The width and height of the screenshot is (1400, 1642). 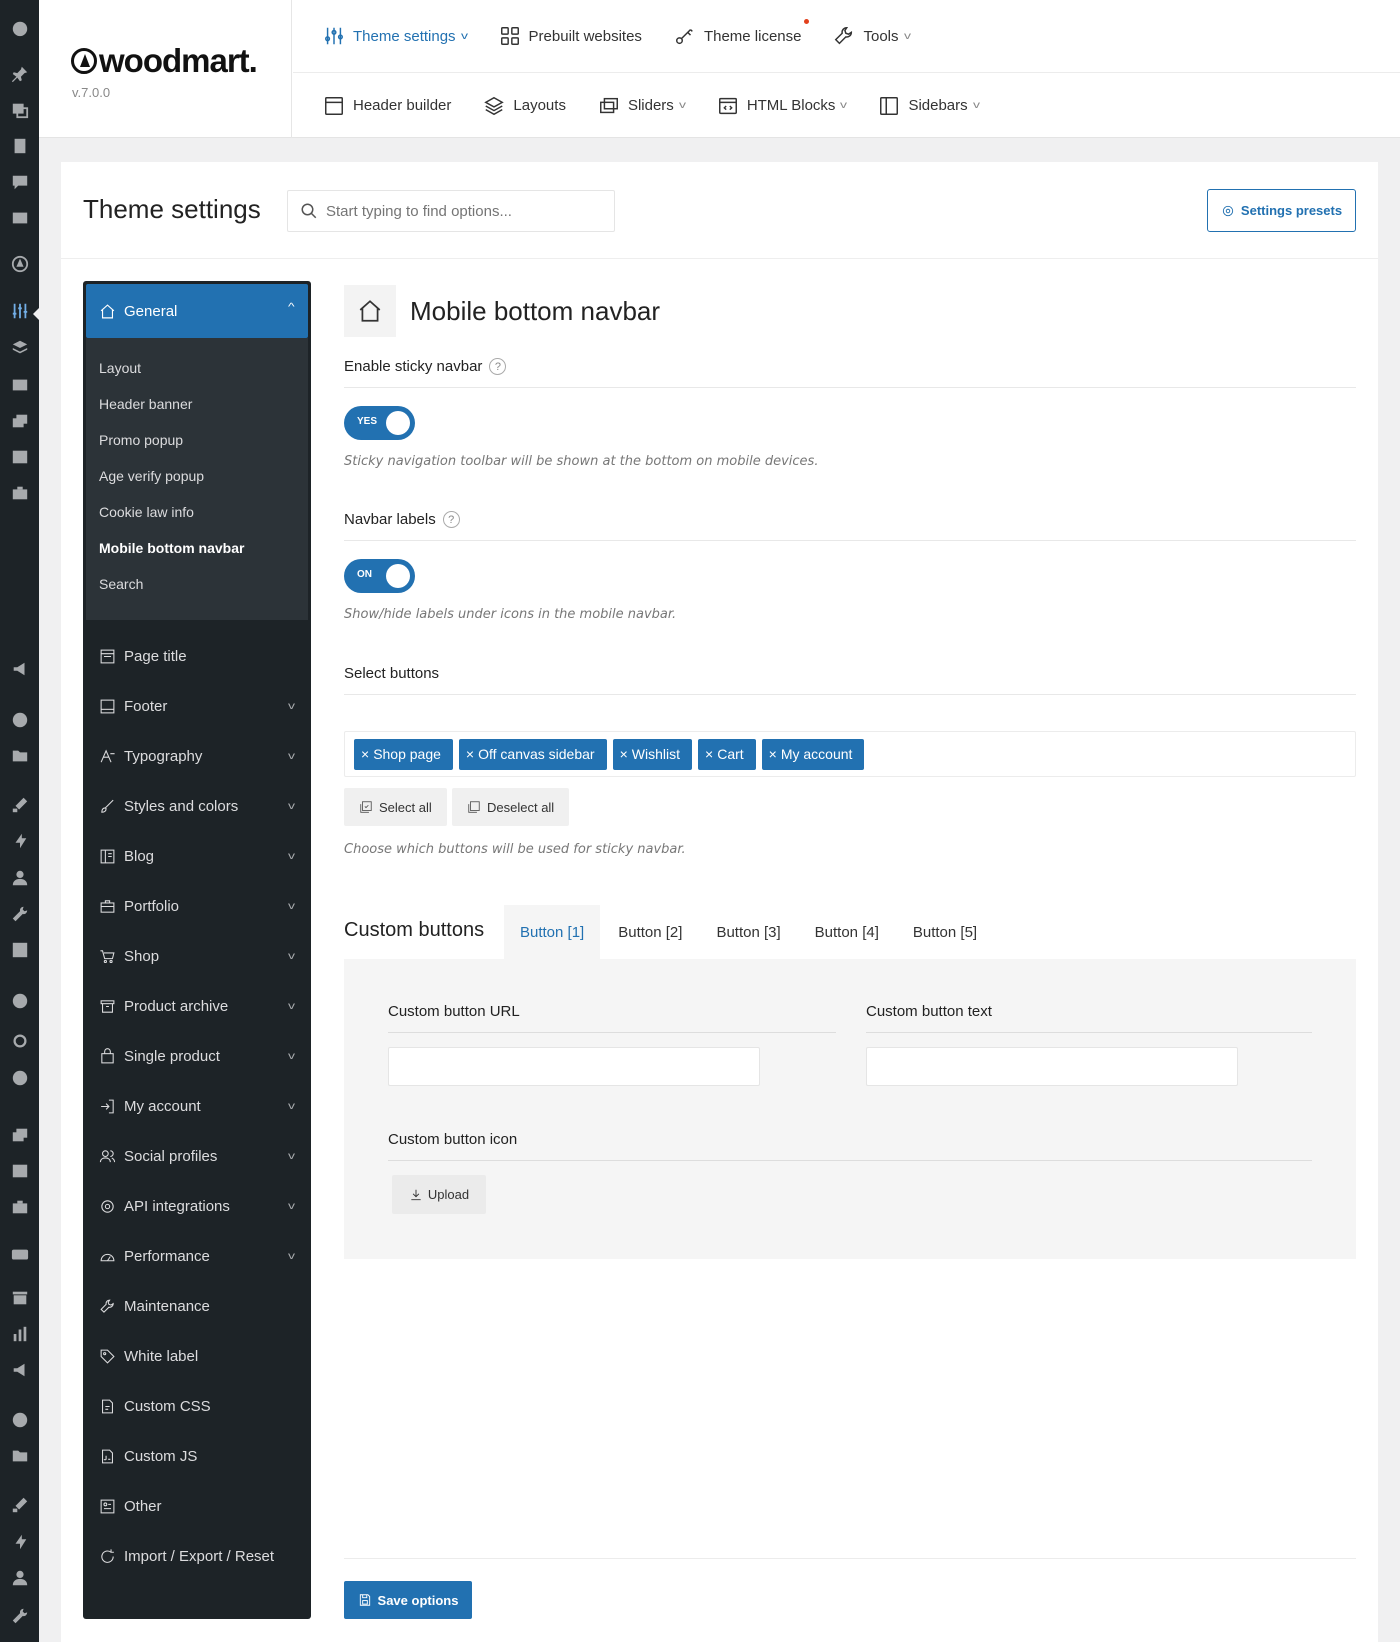 What do you see at coordinates (120, 368) in the screenshot?
I see `sub-item-layout: Layout` at bounding box center [120, 368].